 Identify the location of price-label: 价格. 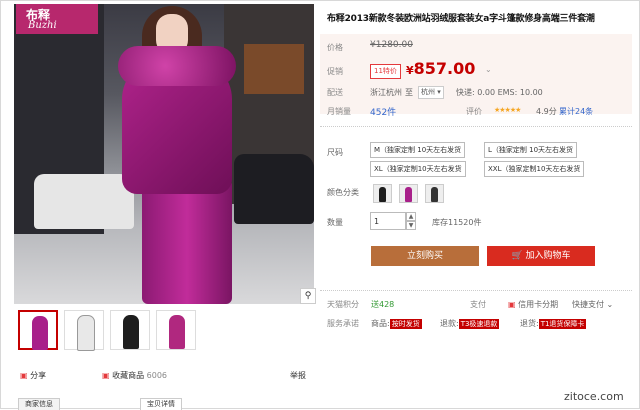
(335, 47).